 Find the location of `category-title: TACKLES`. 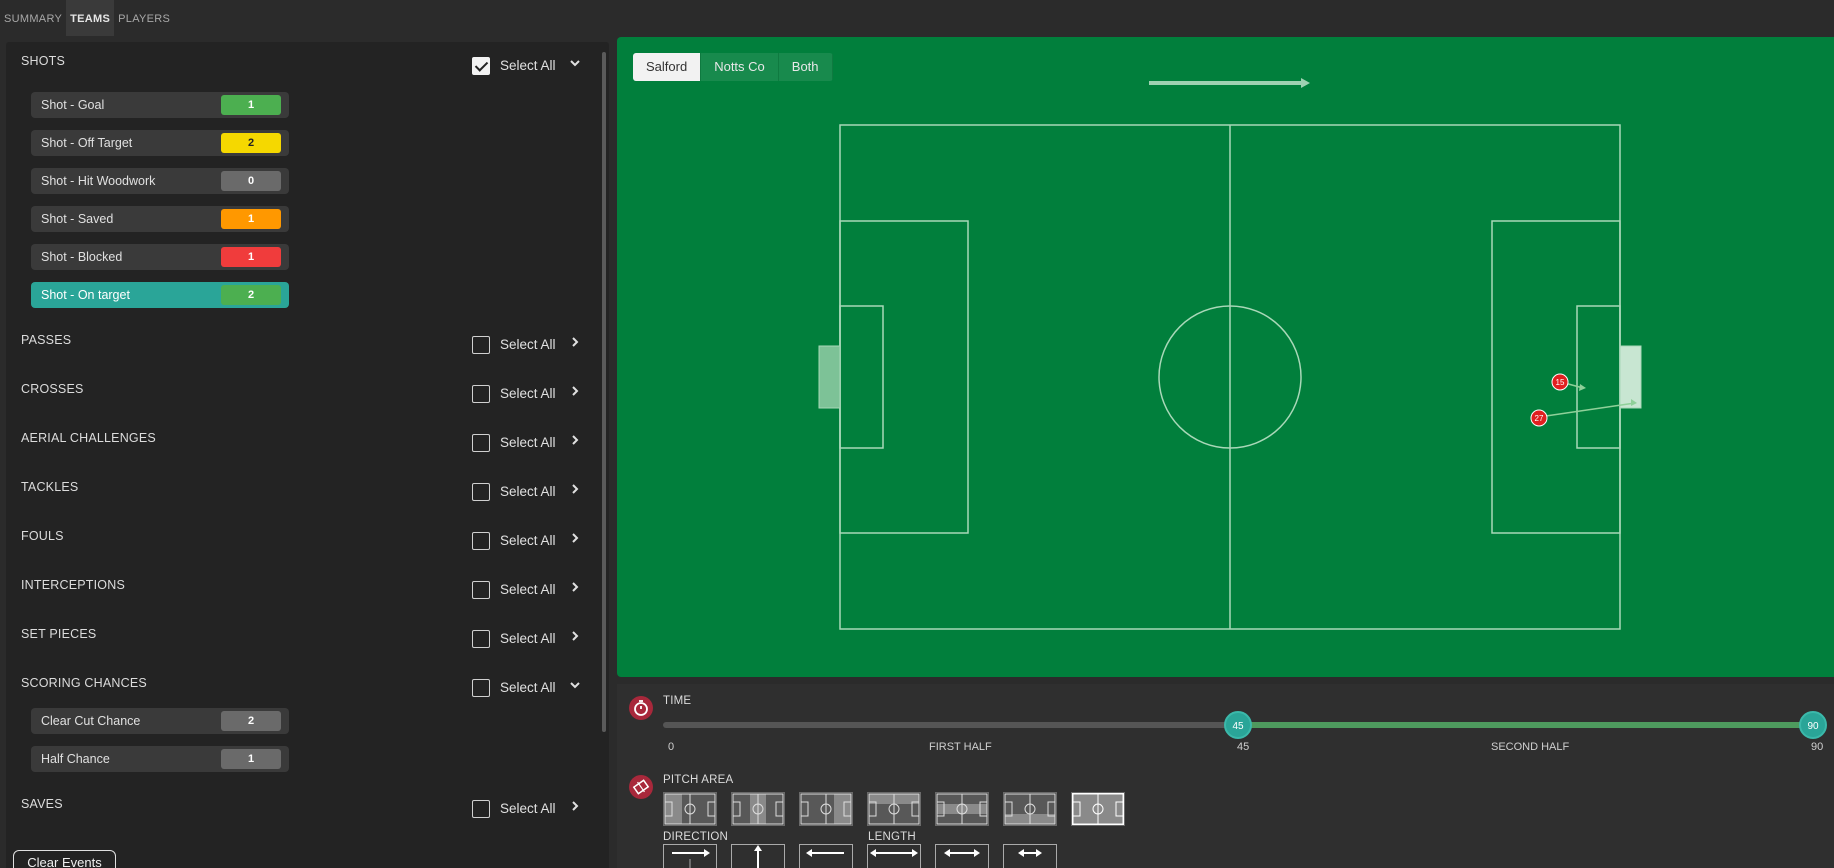

category-title: TACKLES is located at coordinates (50, 487).